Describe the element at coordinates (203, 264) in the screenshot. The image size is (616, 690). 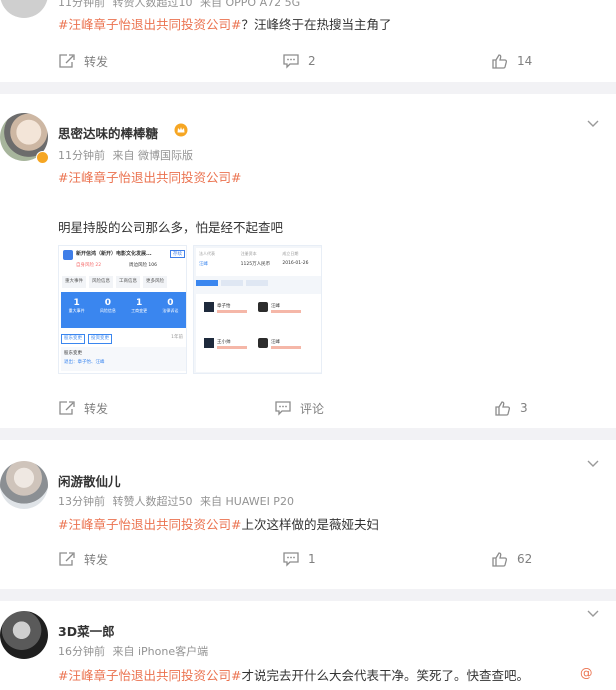
I see `info-value-1: 汪峰` at that location.